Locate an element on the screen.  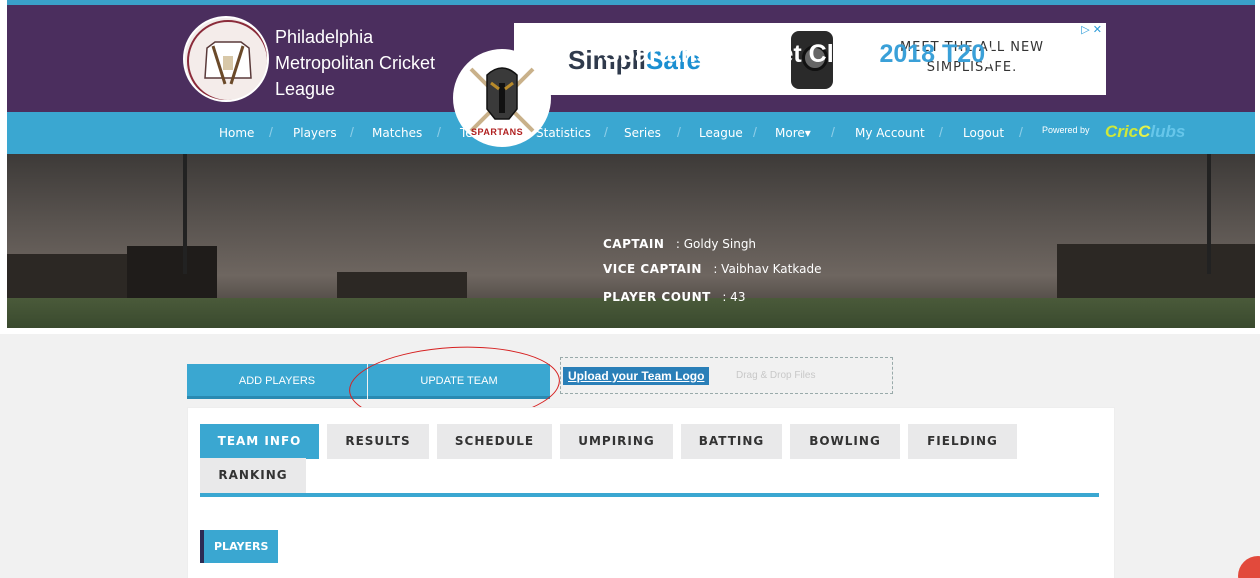
brand-part: lubs is located at coordinates (1168, 131).